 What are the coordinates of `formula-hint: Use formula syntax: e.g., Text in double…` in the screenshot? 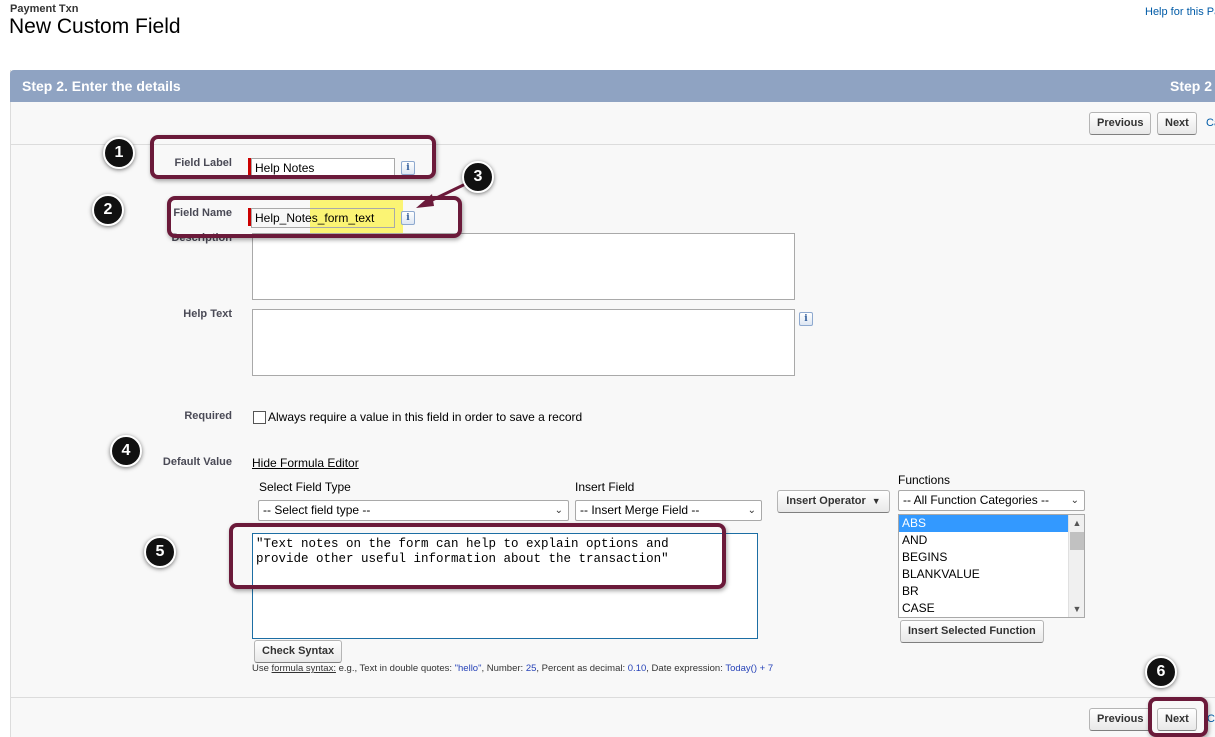 It's located at (512, 668).